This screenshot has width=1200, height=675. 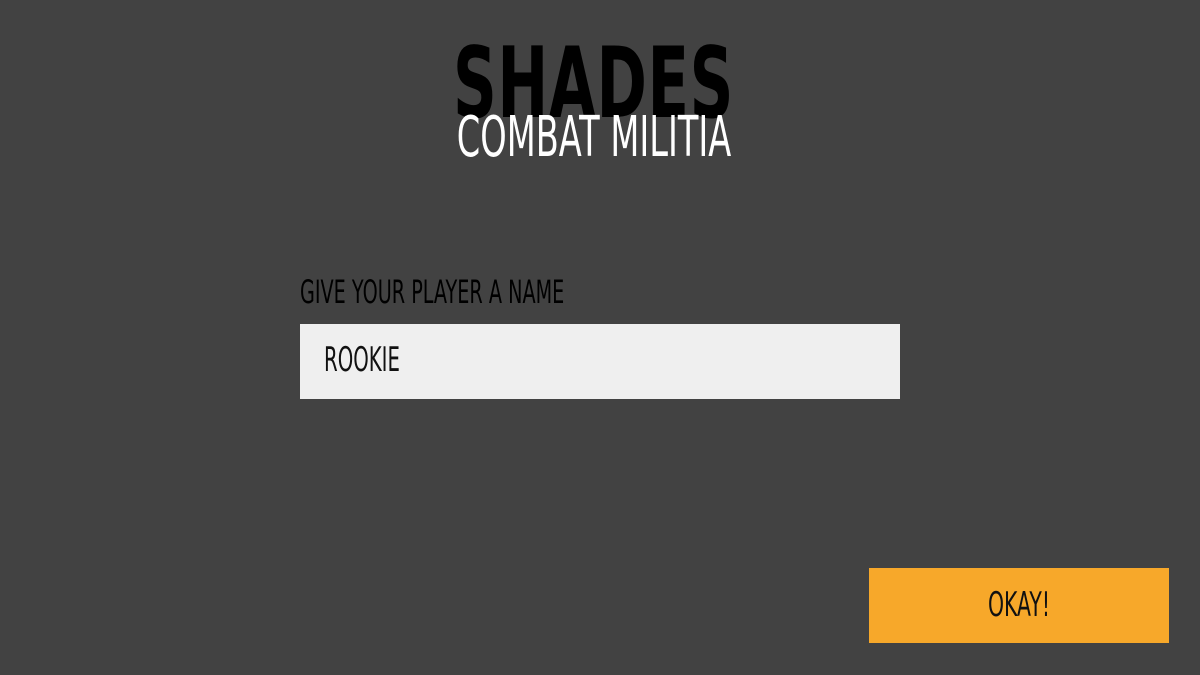 I want to click on logo-subtitle: COMBAT MILITIA, so click(x=594, y=137).